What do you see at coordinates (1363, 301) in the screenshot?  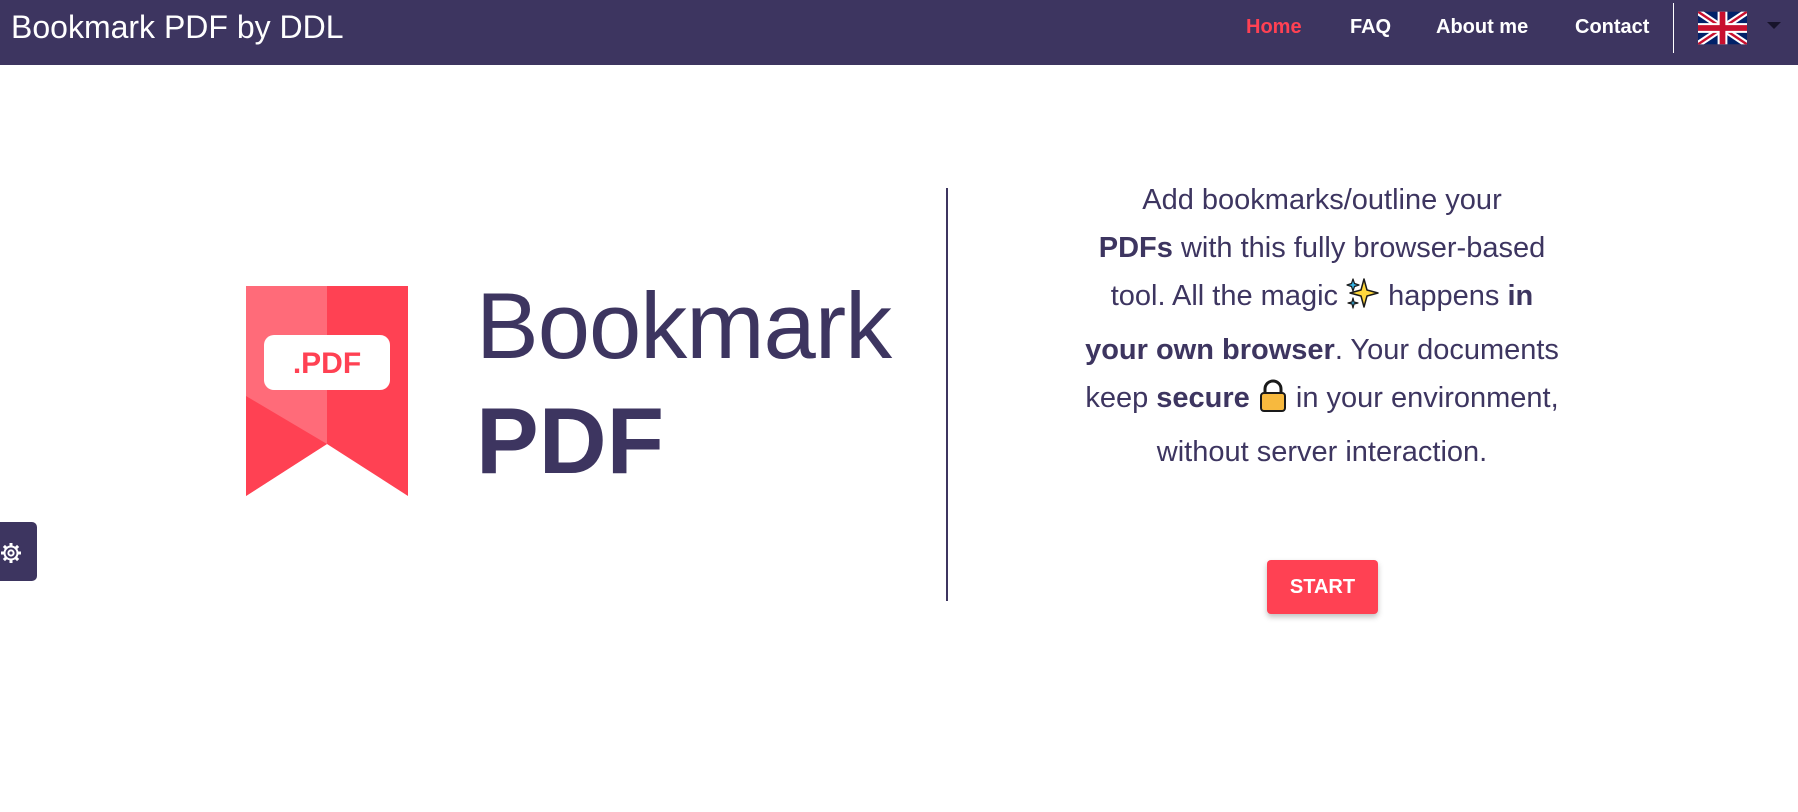 I see `sparkles-icon` at bounding box center [1363, 301].